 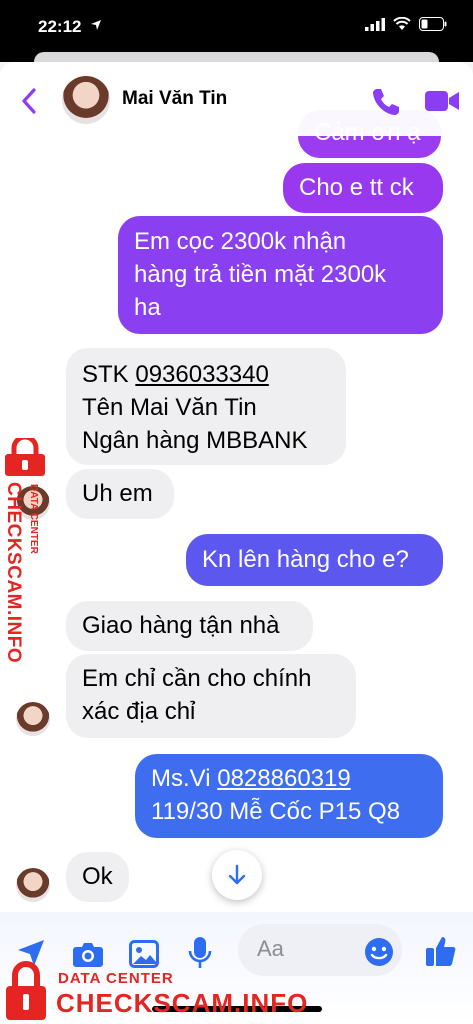 I want to click on message-bubble-outgoing: Cho e tt ck, so click(x=363, y=188).